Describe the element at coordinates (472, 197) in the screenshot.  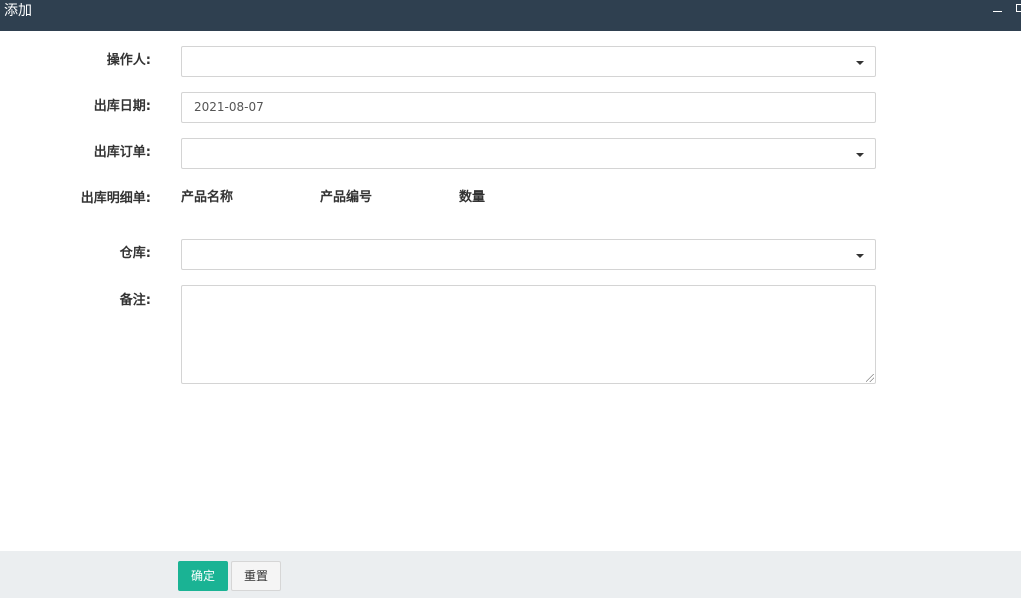
I see `column-quantity: 数量` at that location.